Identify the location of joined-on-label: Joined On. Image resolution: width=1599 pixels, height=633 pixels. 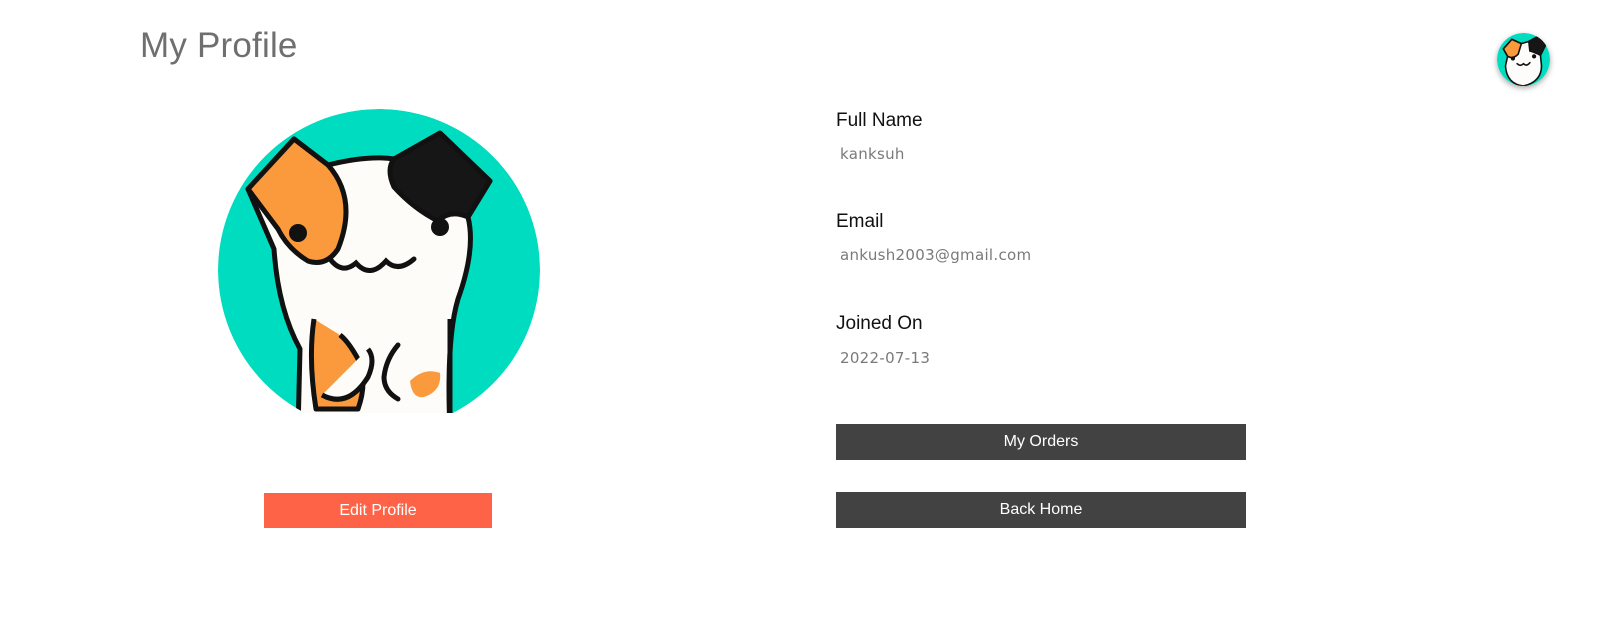
(879, 323).